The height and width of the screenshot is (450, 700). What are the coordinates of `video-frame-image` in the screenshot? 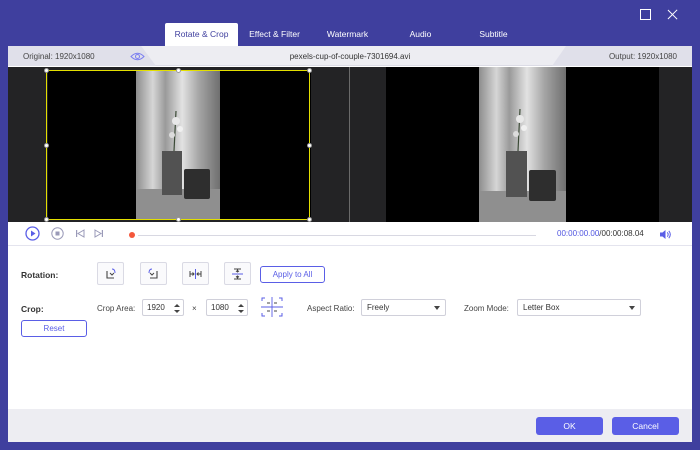 It's located at (522, 144).